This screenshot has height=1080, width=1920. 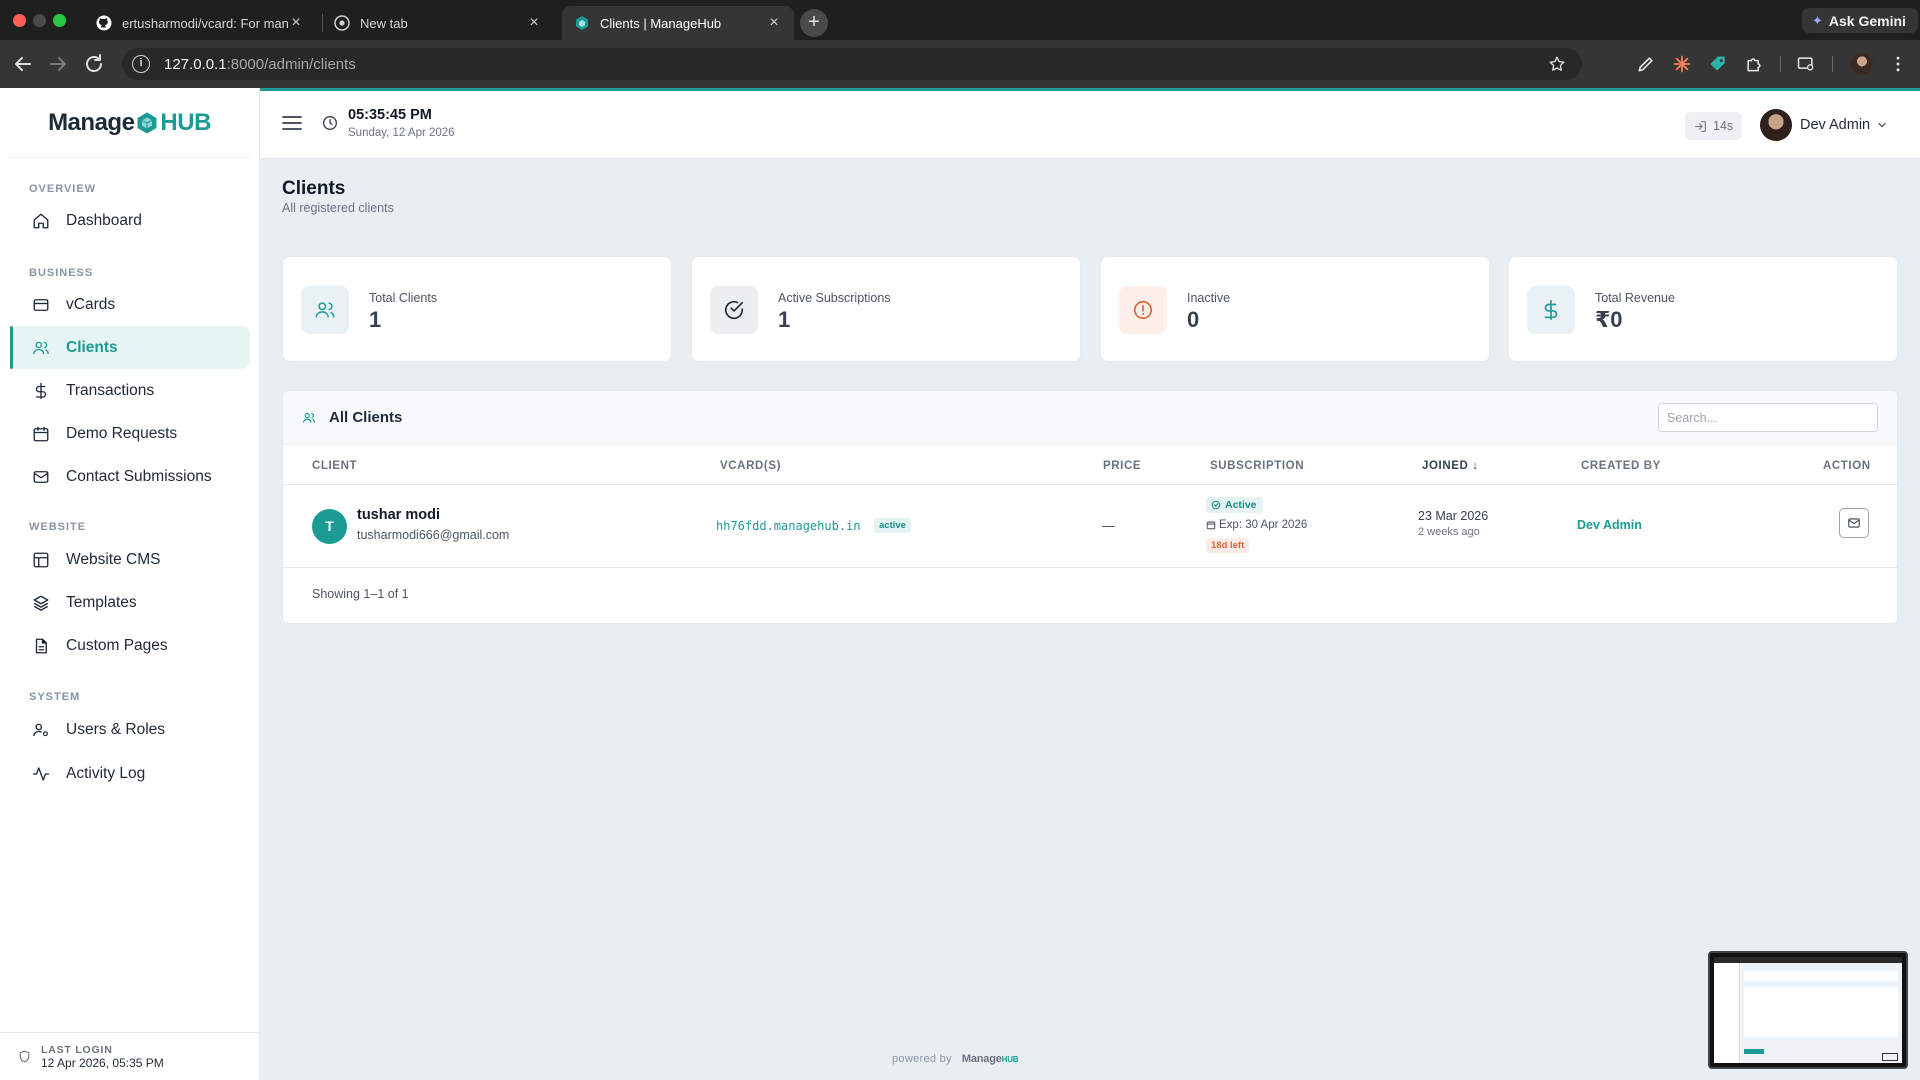 What do you see at coordinates (1234, 505) in the screenshot?
I see `subscription-status-badge: Active` at bounding box center [1234, 505].